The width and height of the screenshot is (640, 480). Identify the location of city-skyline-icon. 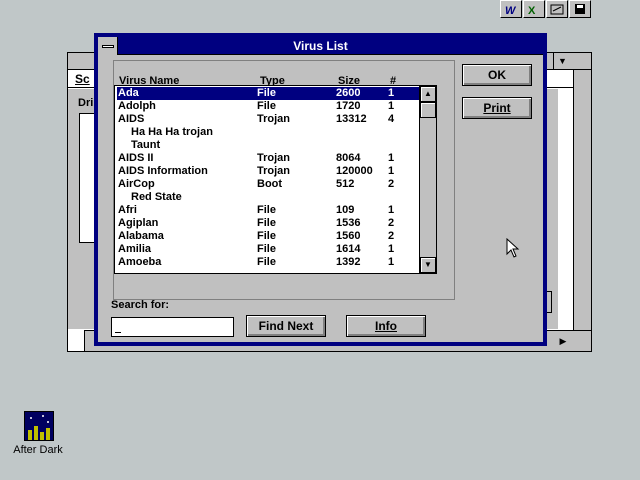
(39, 426).